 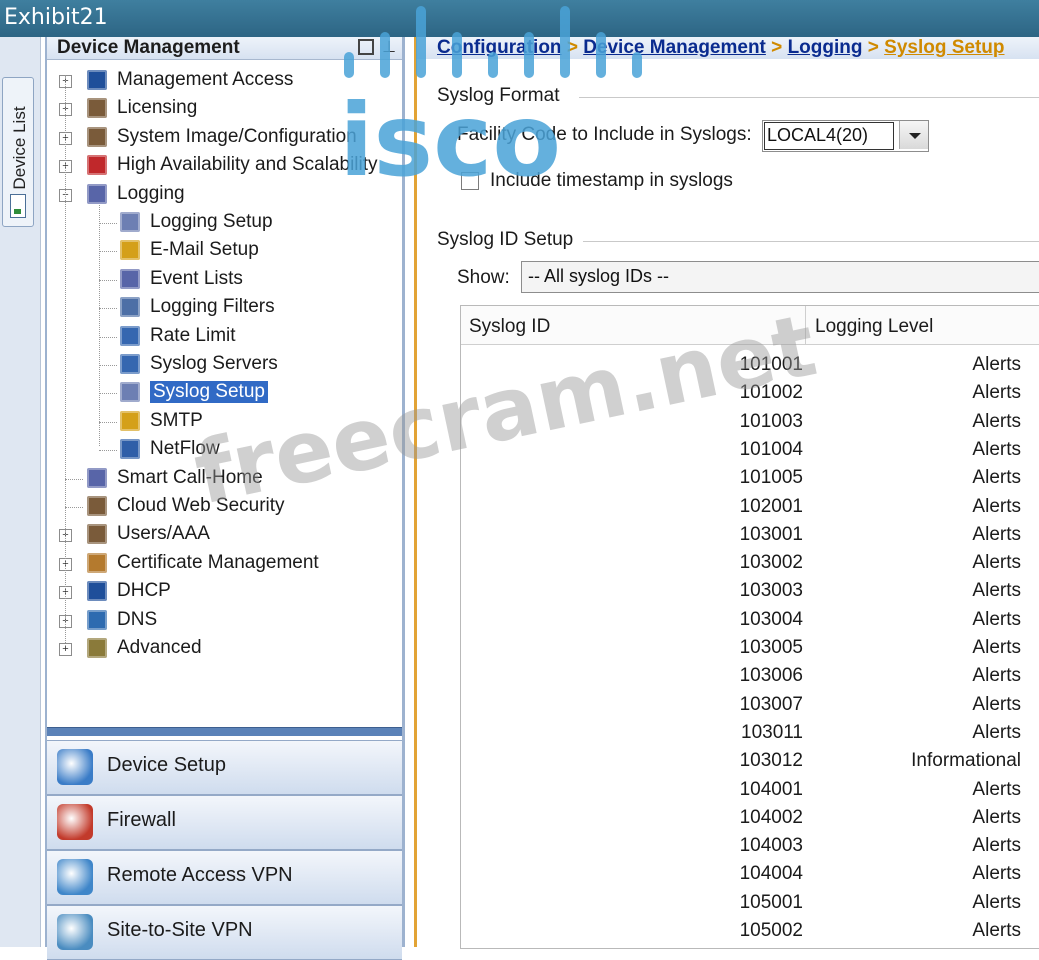 What do you see at coordinates (750, 732) in the screenshot?
I see `table-row: 103011 Alerts` at bounding box center [750, 732].